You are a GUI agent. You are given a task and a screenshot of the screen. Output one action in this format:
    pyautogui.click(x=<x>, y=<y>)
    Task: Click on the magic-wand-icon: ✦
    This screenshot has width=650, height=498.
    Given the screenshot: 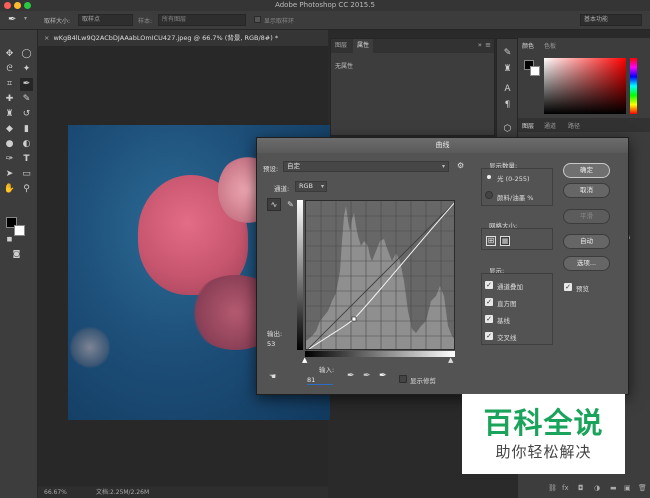 What is the action you would take?
    pyautogui.click(x=26, y=69)
    